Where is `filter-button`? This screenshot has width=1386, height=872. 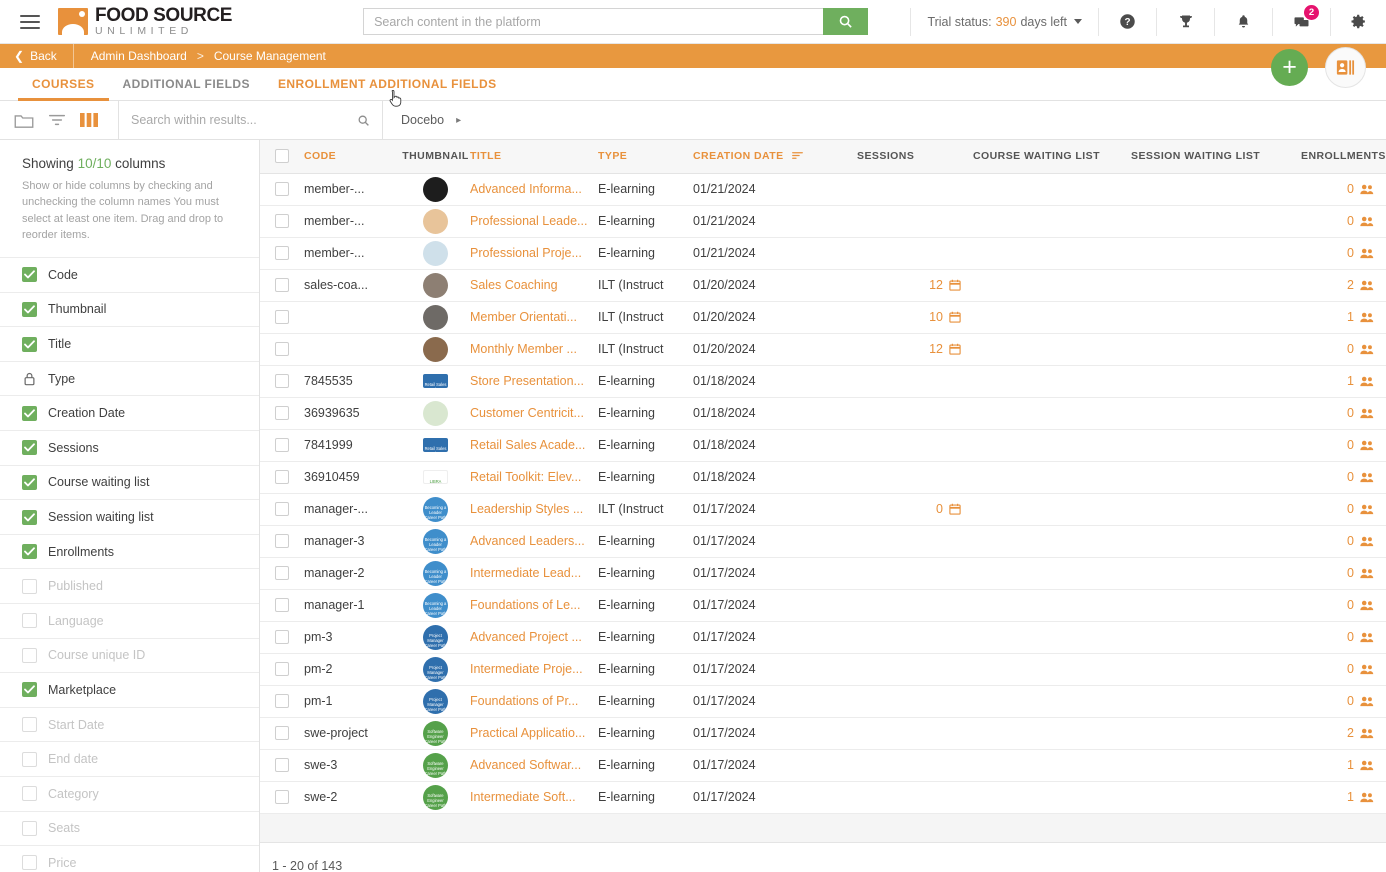 filter-button is located at coordinates (57, 120).